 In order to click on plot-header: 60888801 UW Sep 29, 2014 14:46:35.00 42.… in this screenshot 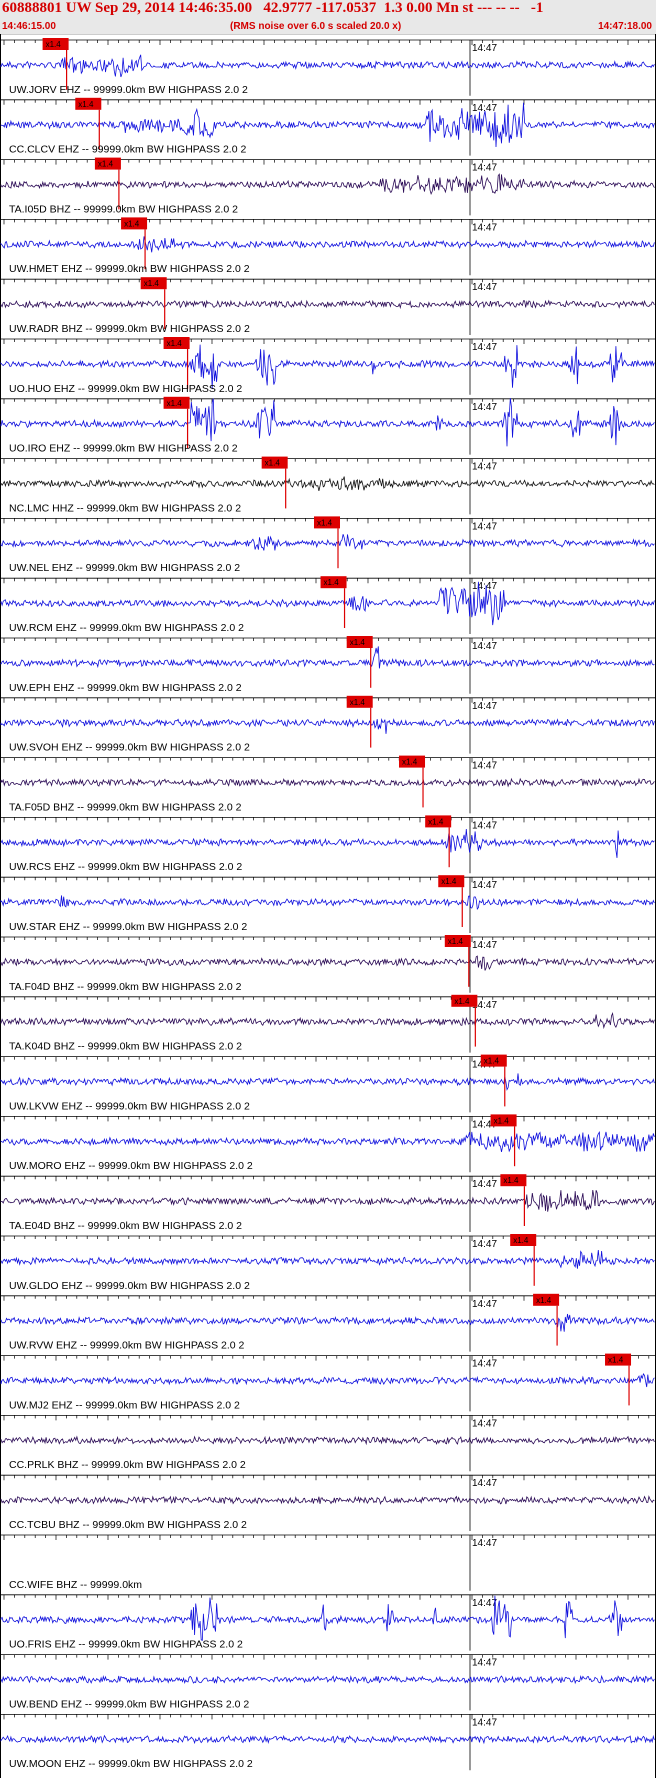, I will do `click(328, 17)`.